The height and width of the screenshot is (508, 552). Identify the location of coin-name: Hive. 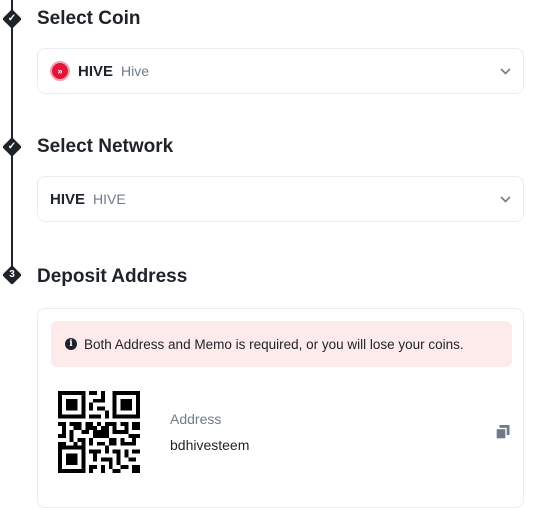
(135, 71).